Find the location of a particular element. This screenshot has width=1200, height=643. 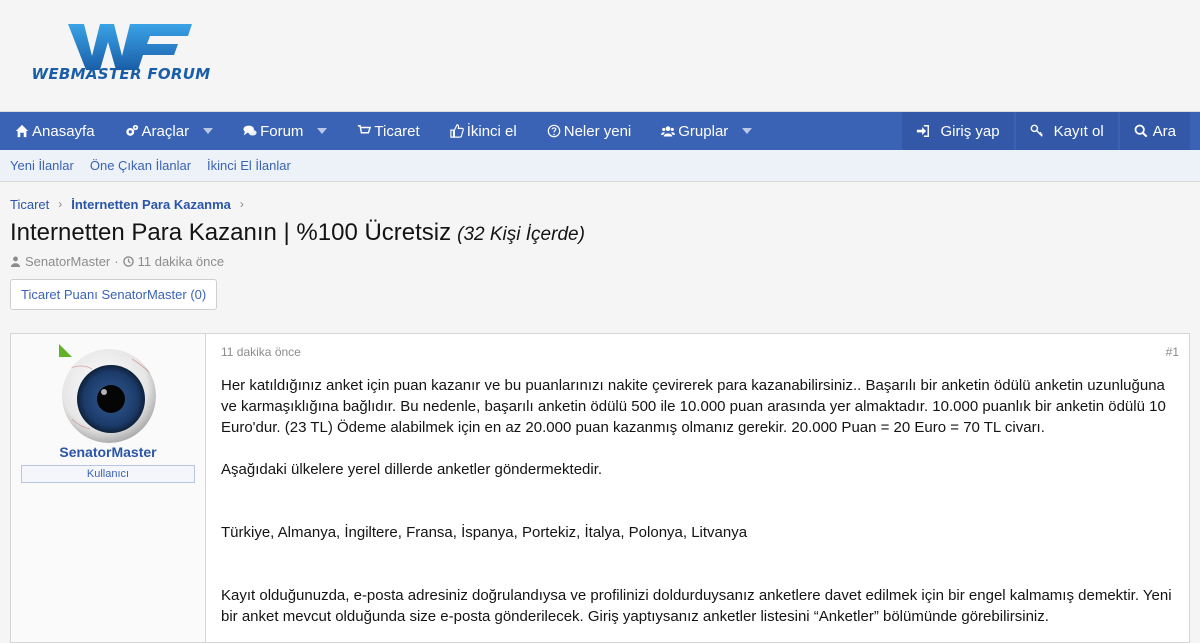

comments-icon is located at coordinates (250, 131).